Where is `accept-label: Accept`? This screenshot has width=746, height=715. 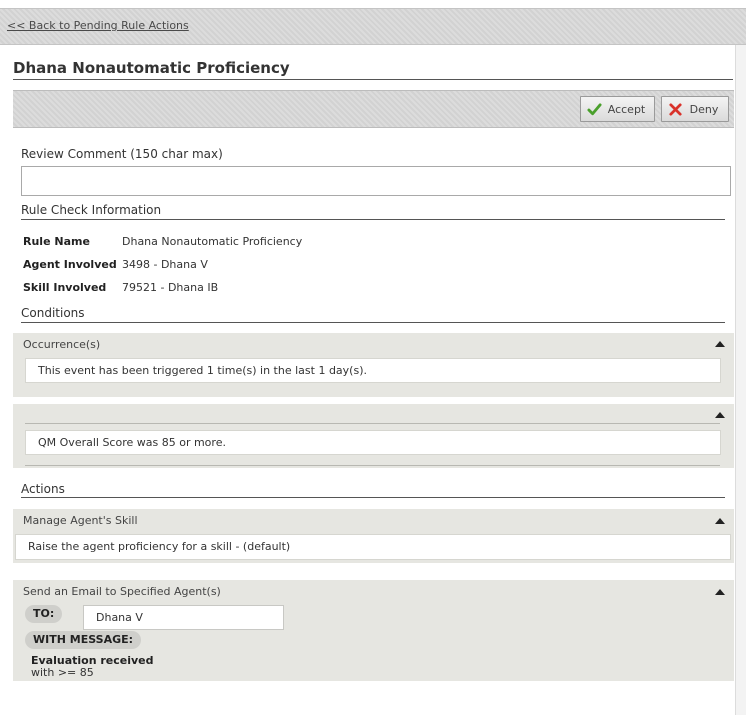
accept-label: Accept is located at coordinates (626, 109).